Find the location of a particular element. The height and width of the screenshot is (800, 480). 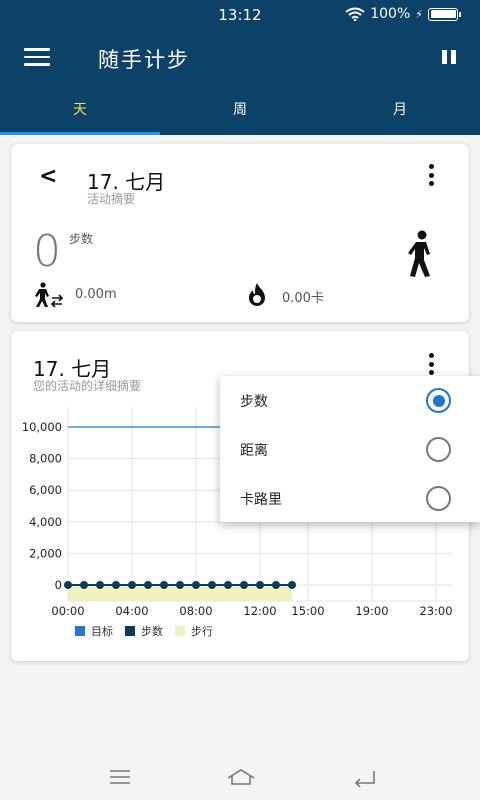

popup-option-steps: 步数 is located at coordinates (350, 400).